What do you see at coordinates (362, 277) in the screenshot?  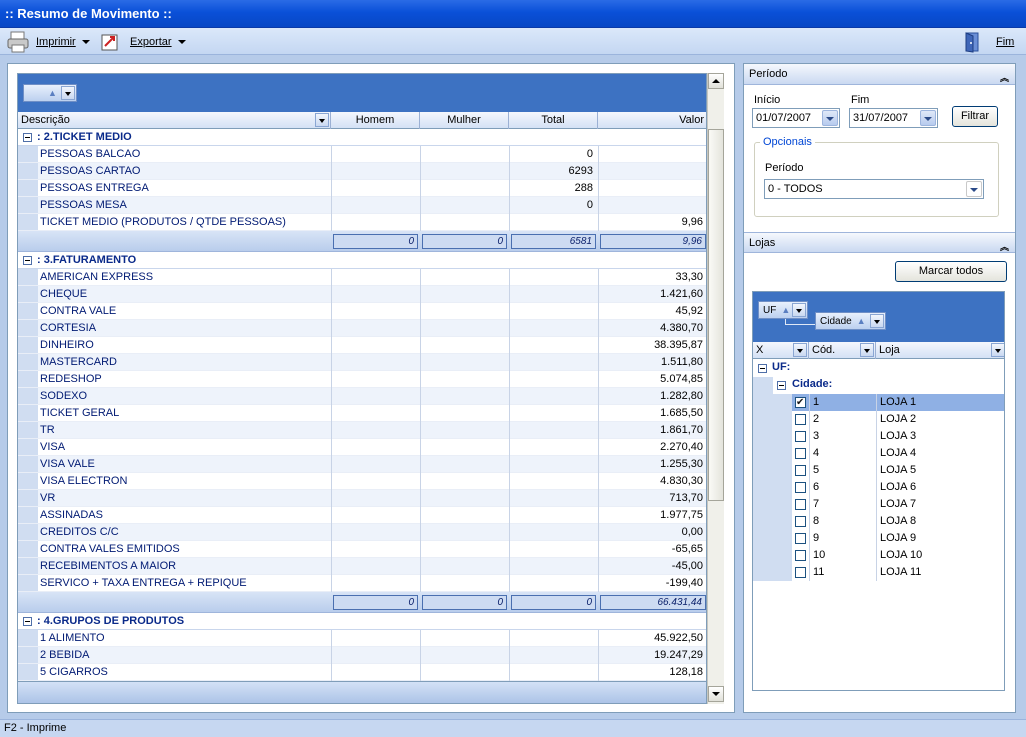 I see `table-row: AMERICAN EXPRESS 33,30` at bounding box center [362, 277].